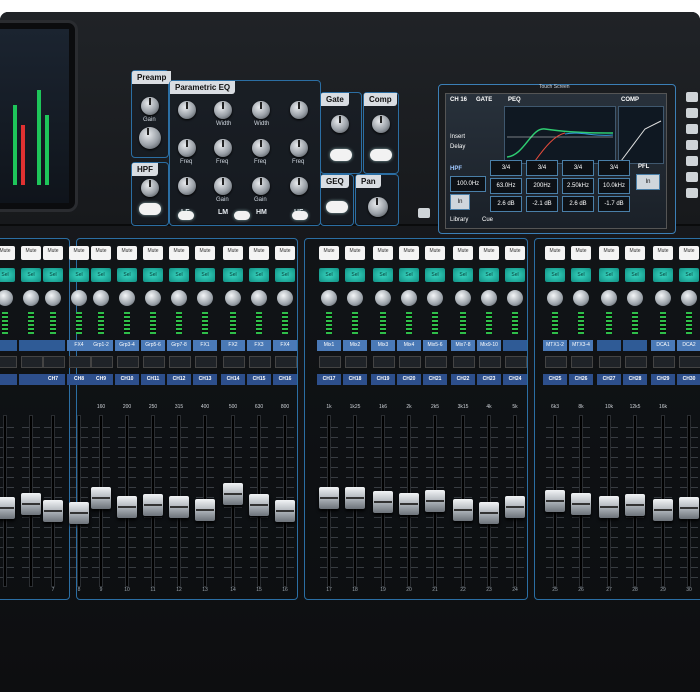 The height and width of the screenshot is (700, 700). Describe the element at coordinates (187, 148) in the screenshot. I see `eq-lf-freq-knob` at that location.